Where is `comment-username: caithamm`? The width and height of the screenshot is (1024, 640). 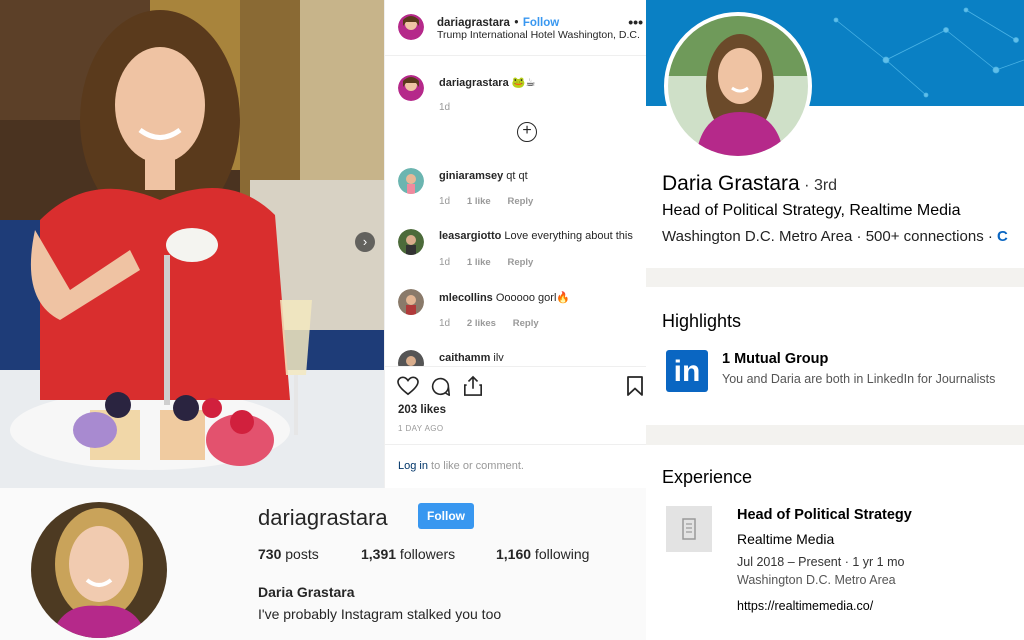
comment-username: caithamm is located at coordinates (464, 358).